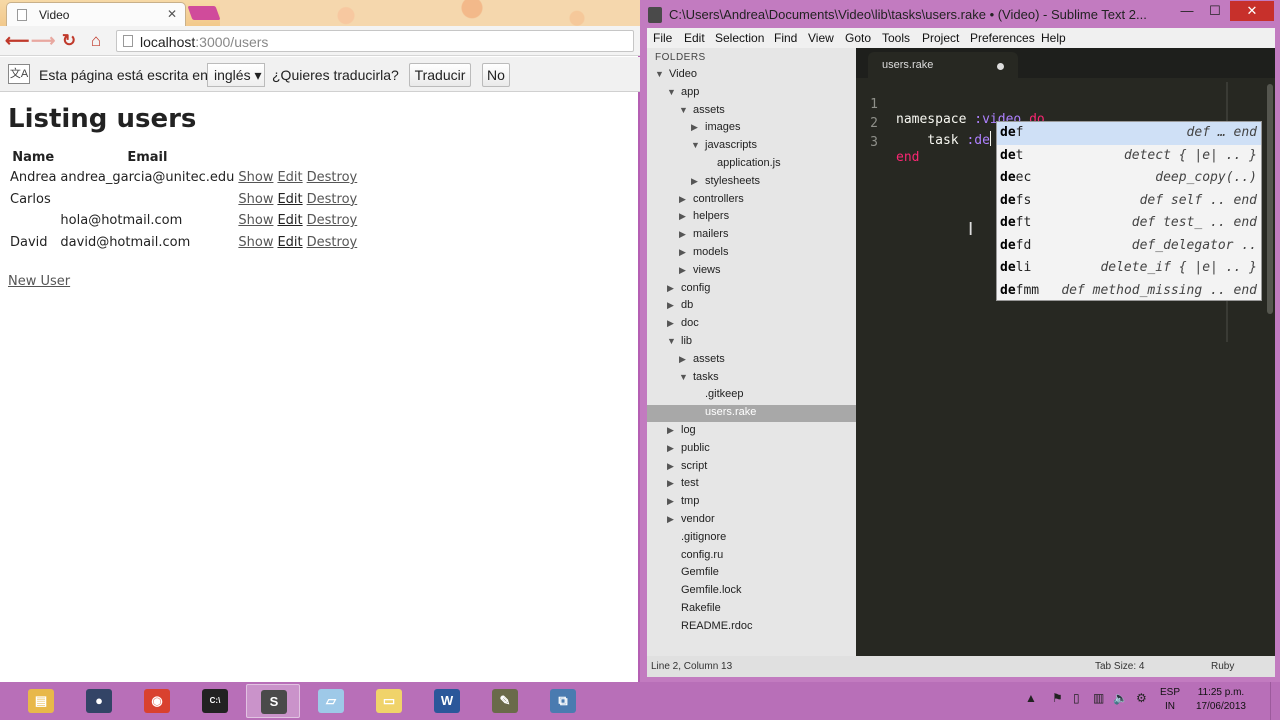  What do you see at coordinates (751, 111) in the screenshot?
I see `tree-item-assets: ▼ assets` at bounding box center [751, 111].